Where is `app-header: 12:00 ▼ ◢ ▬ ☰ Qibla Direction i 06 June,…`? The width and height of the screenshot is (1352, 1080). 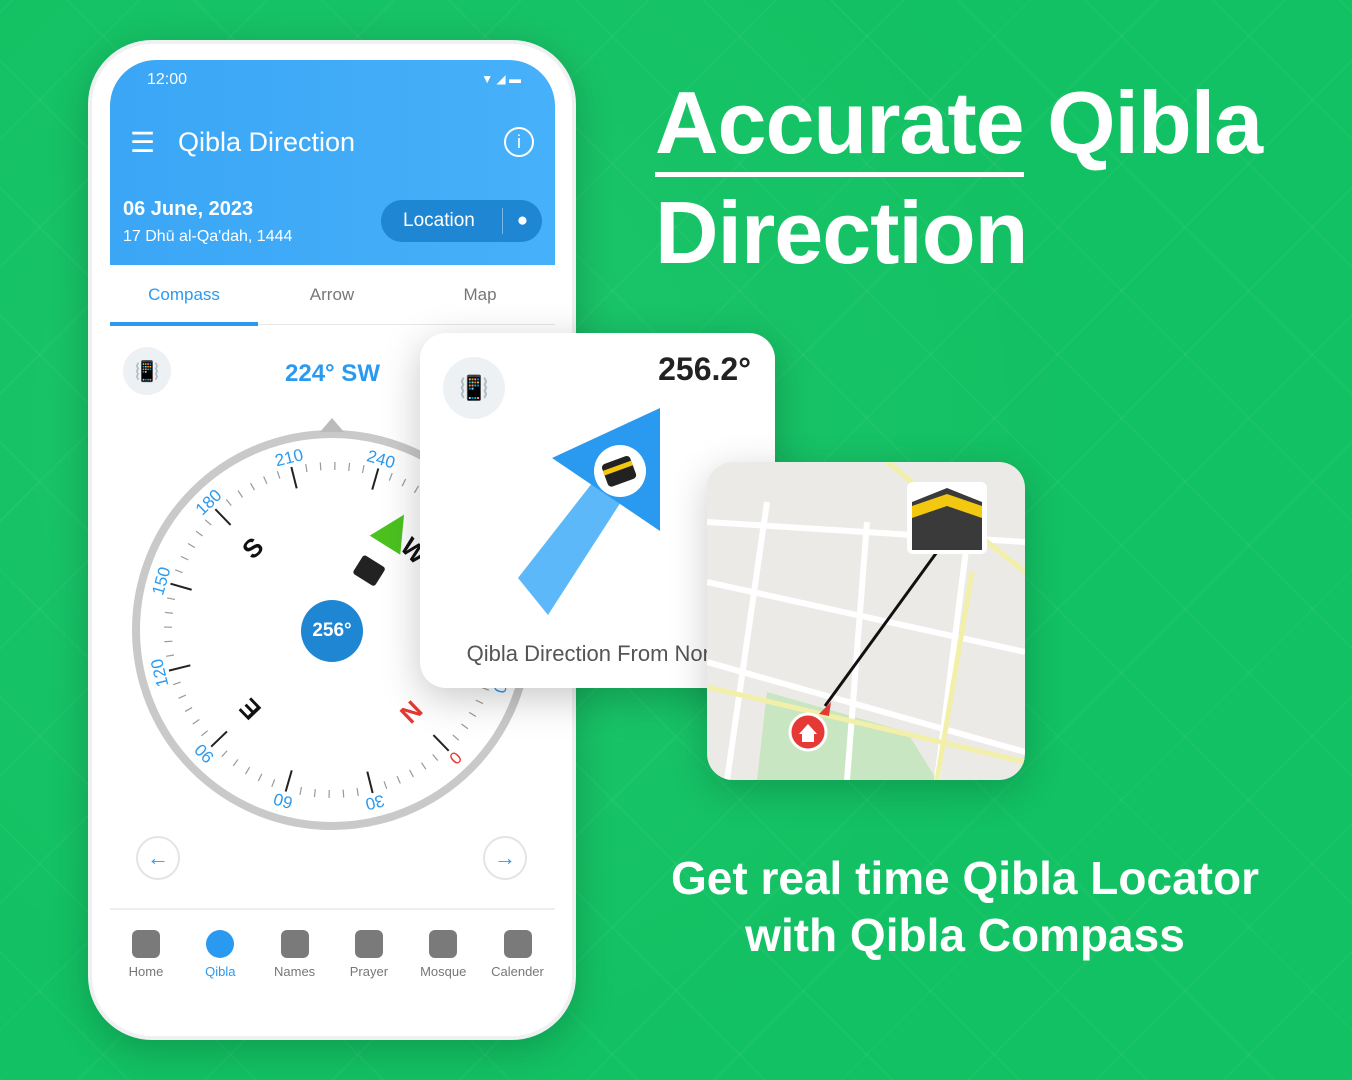
app-header: 12:00 ▼ ◢ ▬ ☰ Qibla Direction i 06 June,… is located at coordinates (332, 162).